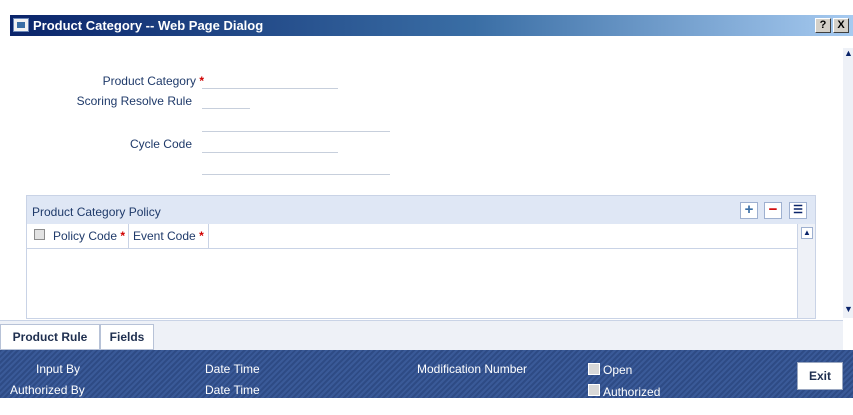 The width and height of the screenshot is (853, 415). Describe the element at coordinates (127, 337) in the screenshot. I see `tab-fields: Fields` at that location.